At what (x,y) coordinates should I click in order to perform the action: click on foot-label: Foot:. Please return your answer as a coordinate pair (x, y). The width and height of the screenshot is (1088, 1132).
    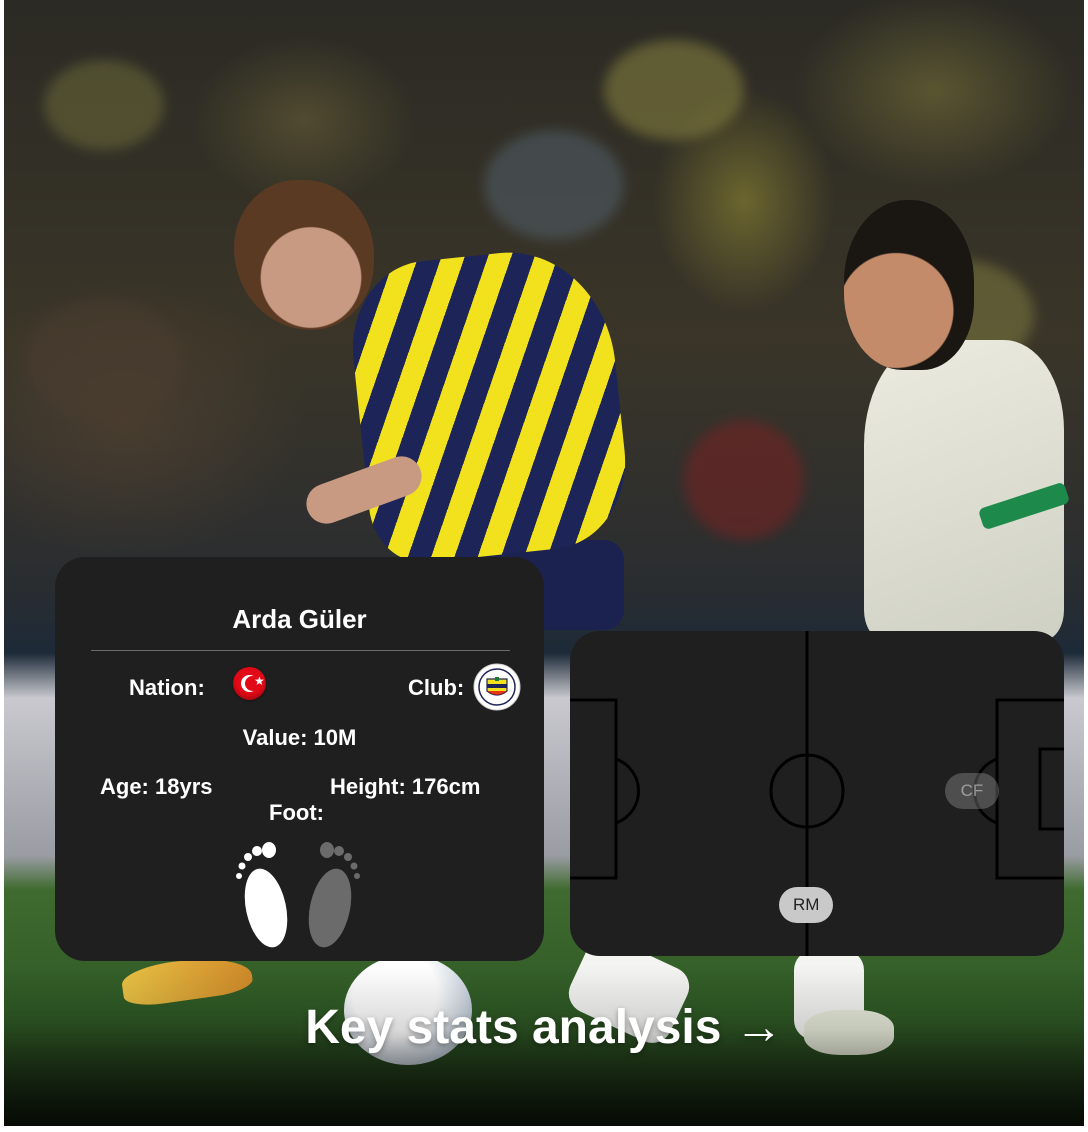
    Looking at the image, I should click on (296, 812).